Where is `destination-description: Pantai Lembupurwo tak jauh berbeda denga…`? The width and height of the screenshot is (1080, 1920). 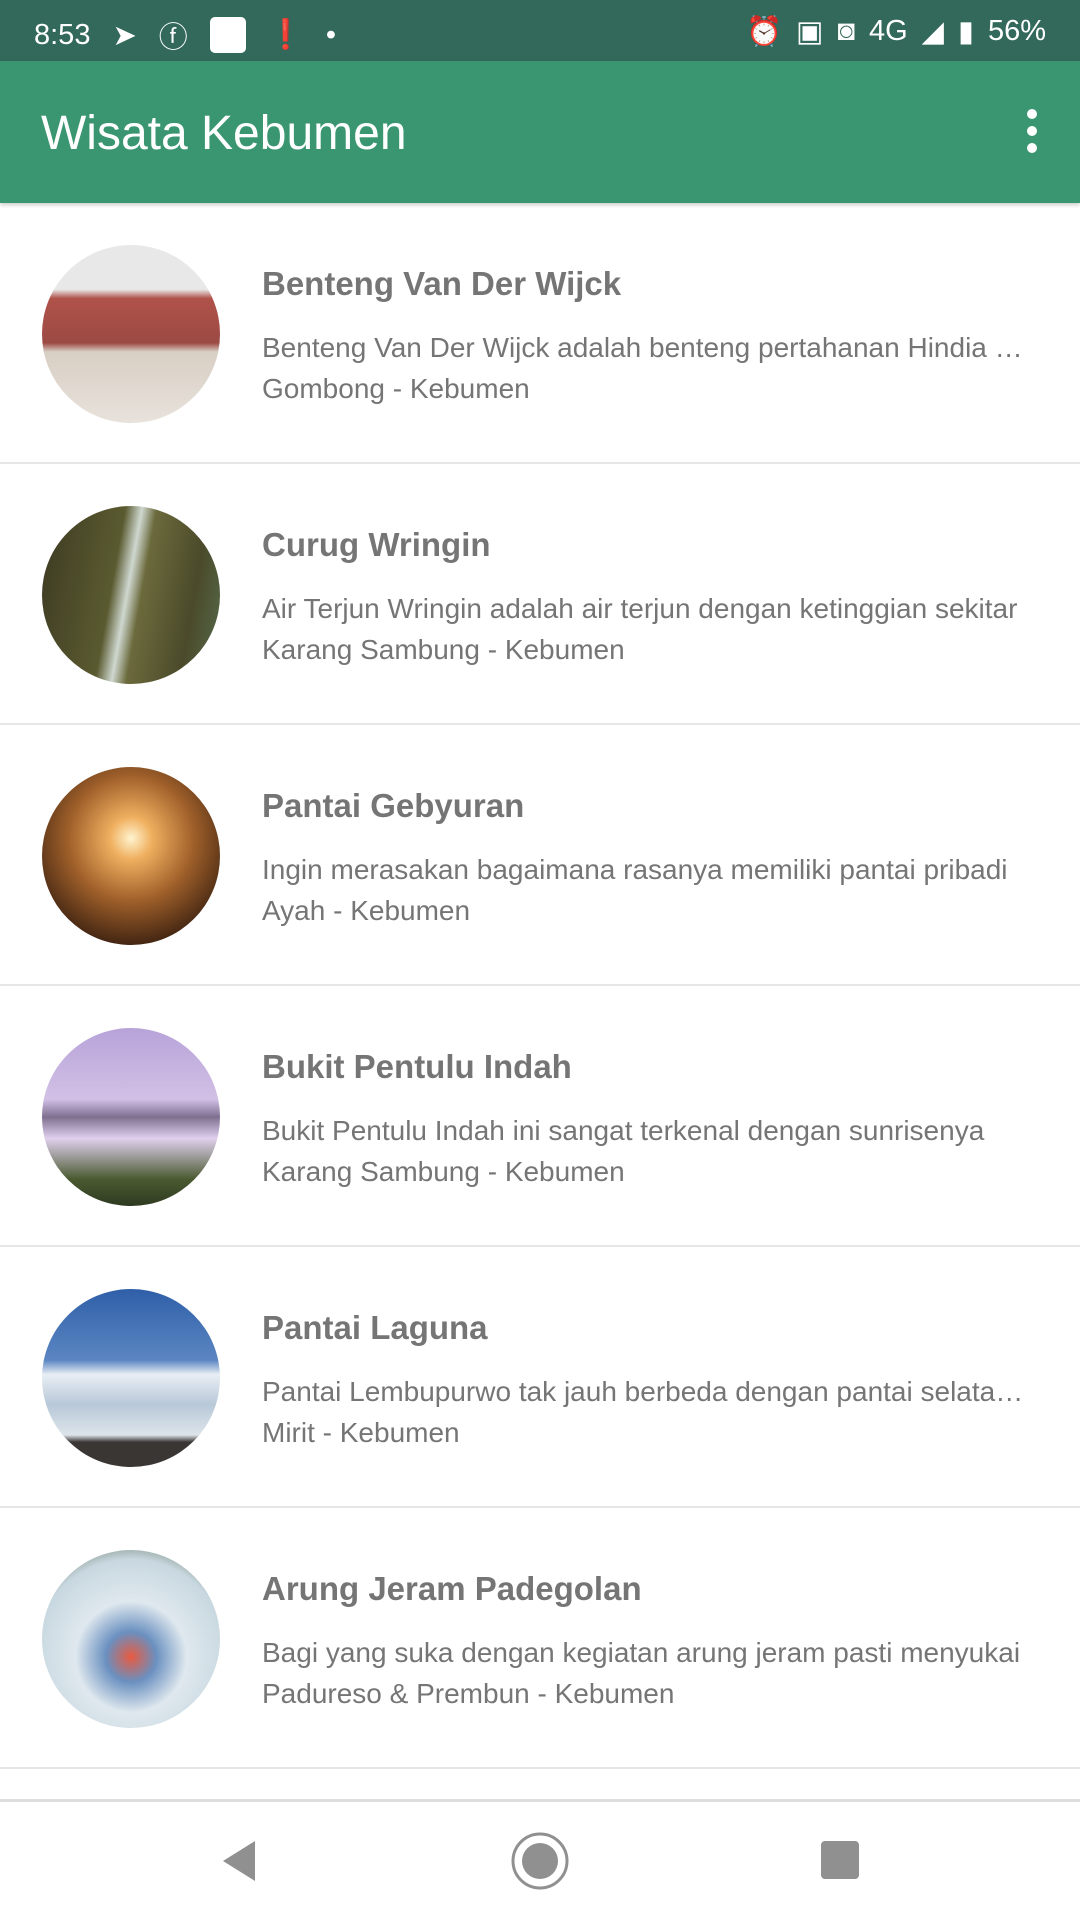
destination-description: Pantai Lembupurwo tak jauh berbeda denga… is located at coordinates (649, 1391).